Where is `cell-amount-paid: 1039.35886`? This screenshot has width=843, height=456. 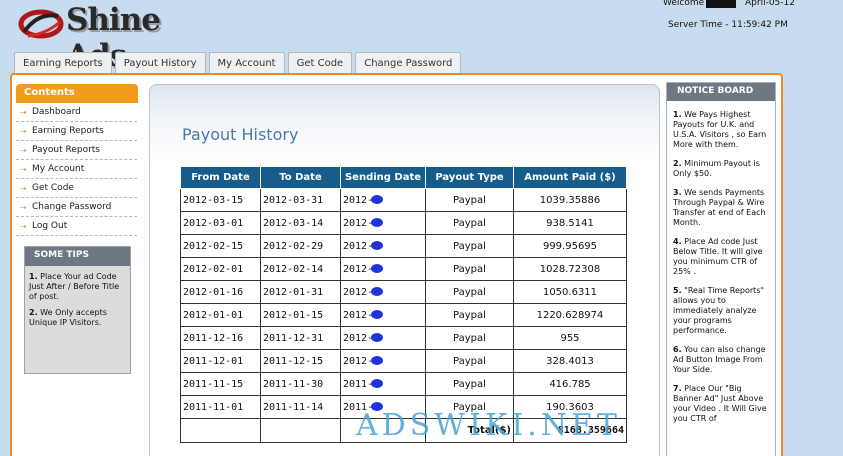 cell-amount-paid: 1039.35886 is located at coordinates (570, 200).